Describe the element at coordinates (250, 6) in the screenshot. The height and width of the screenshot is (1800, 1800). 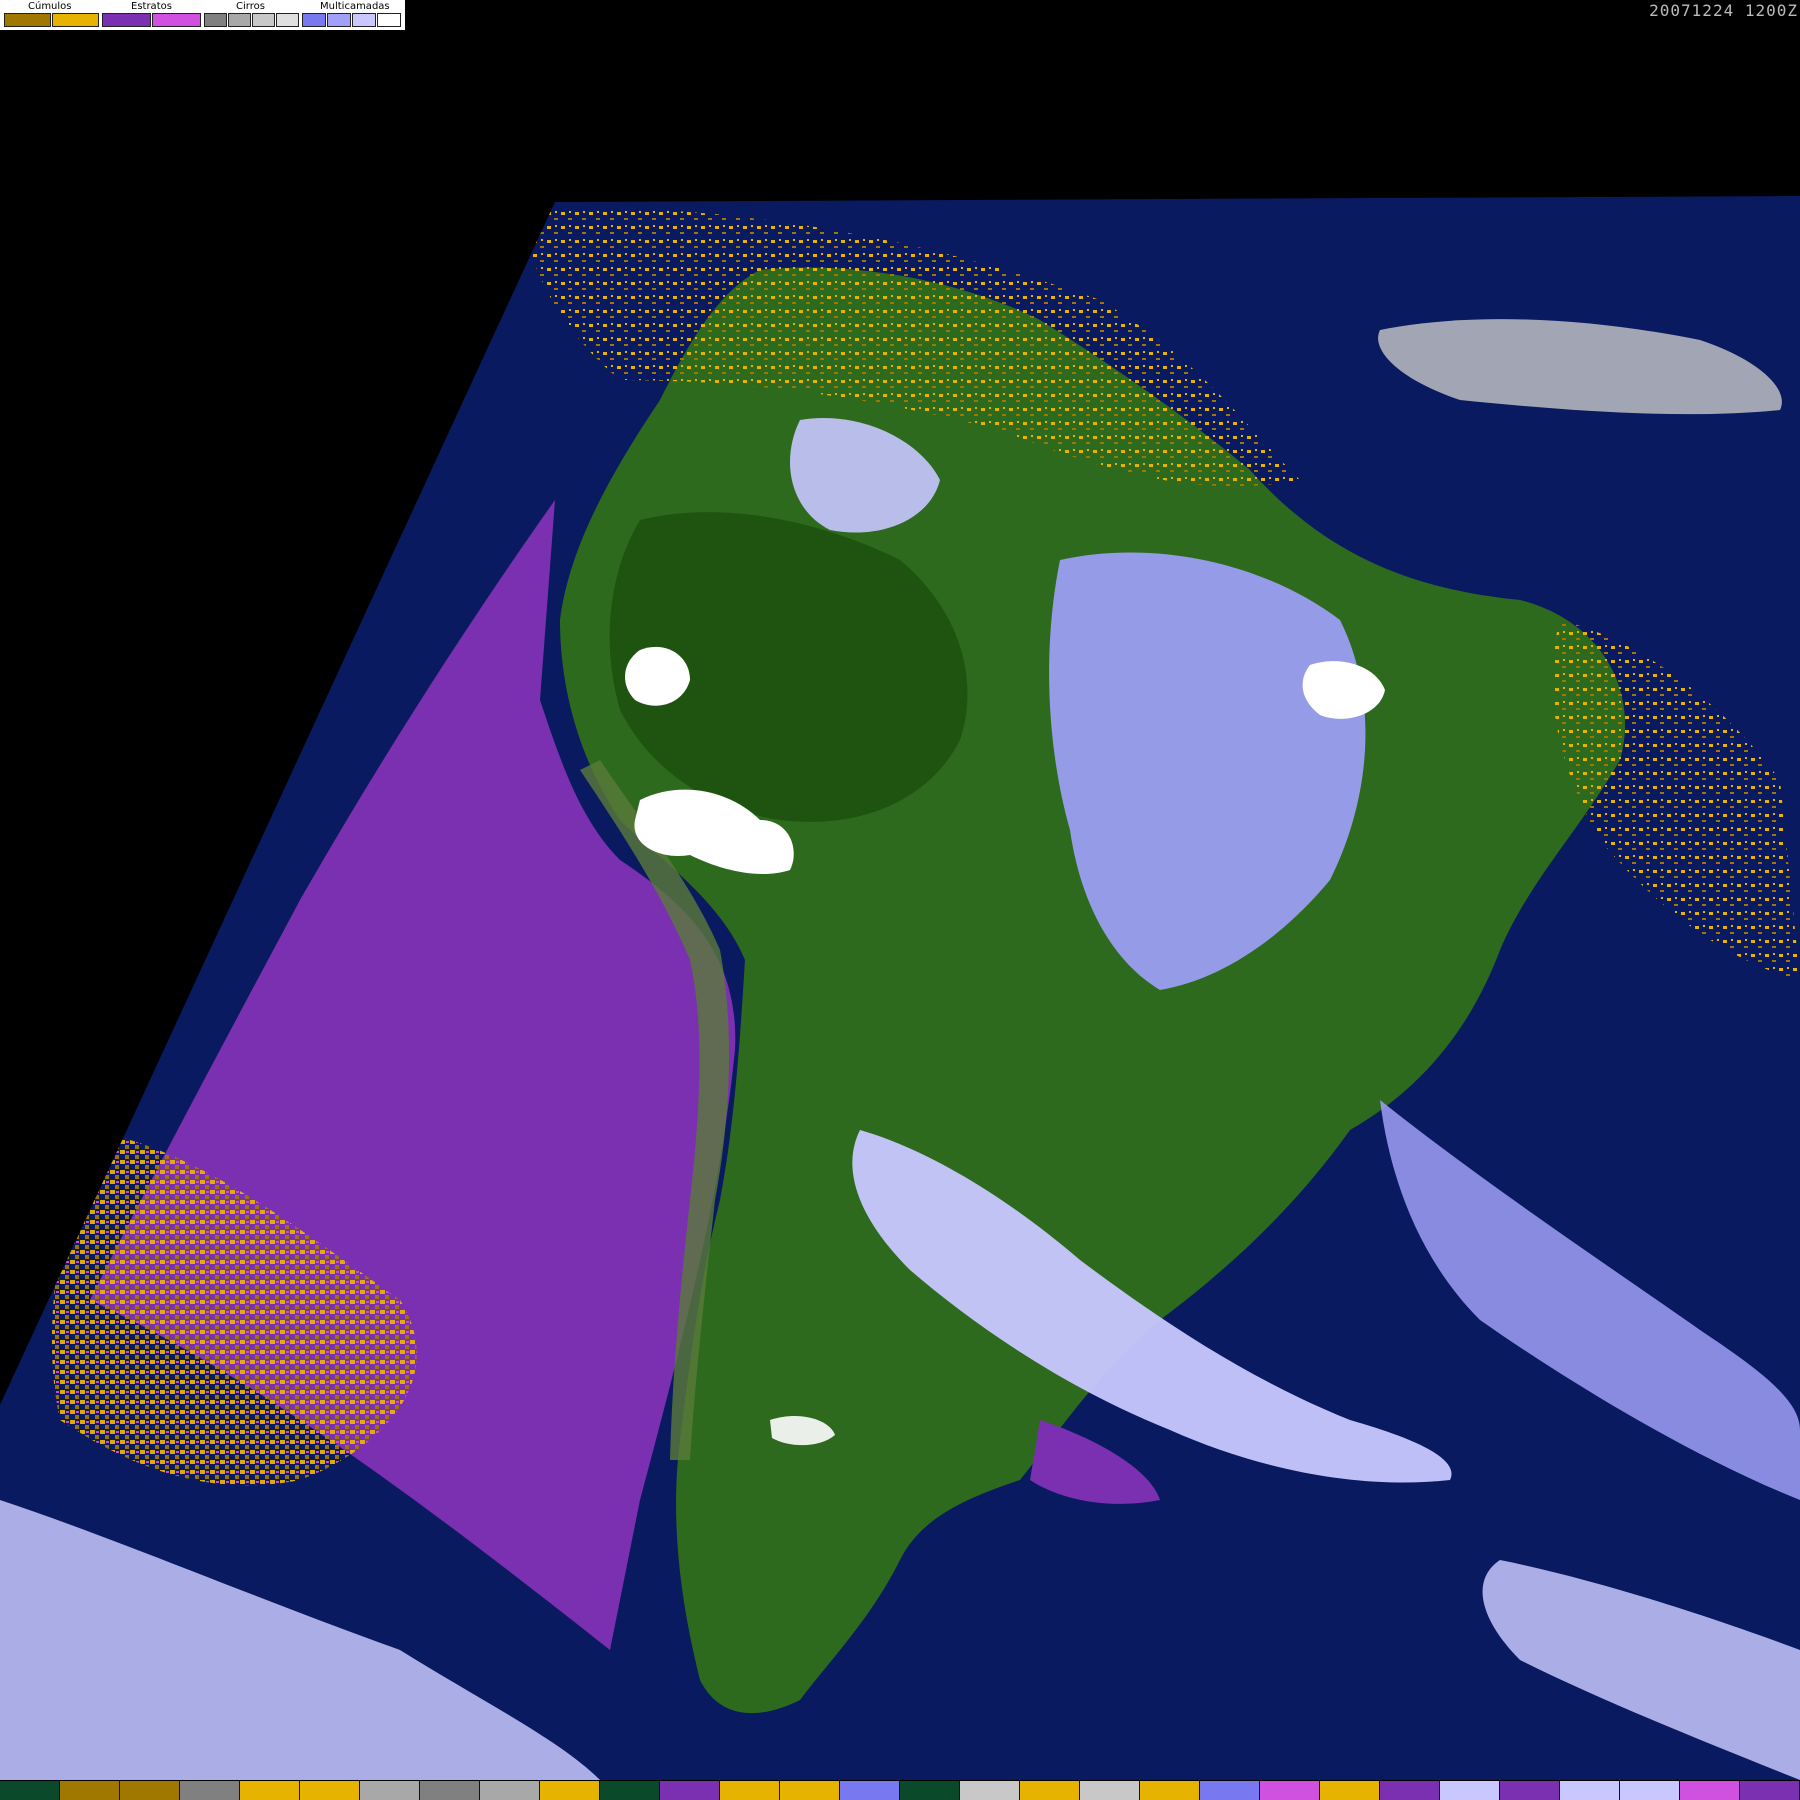
I see `legend-label-cirrus: Cirros` at that location.